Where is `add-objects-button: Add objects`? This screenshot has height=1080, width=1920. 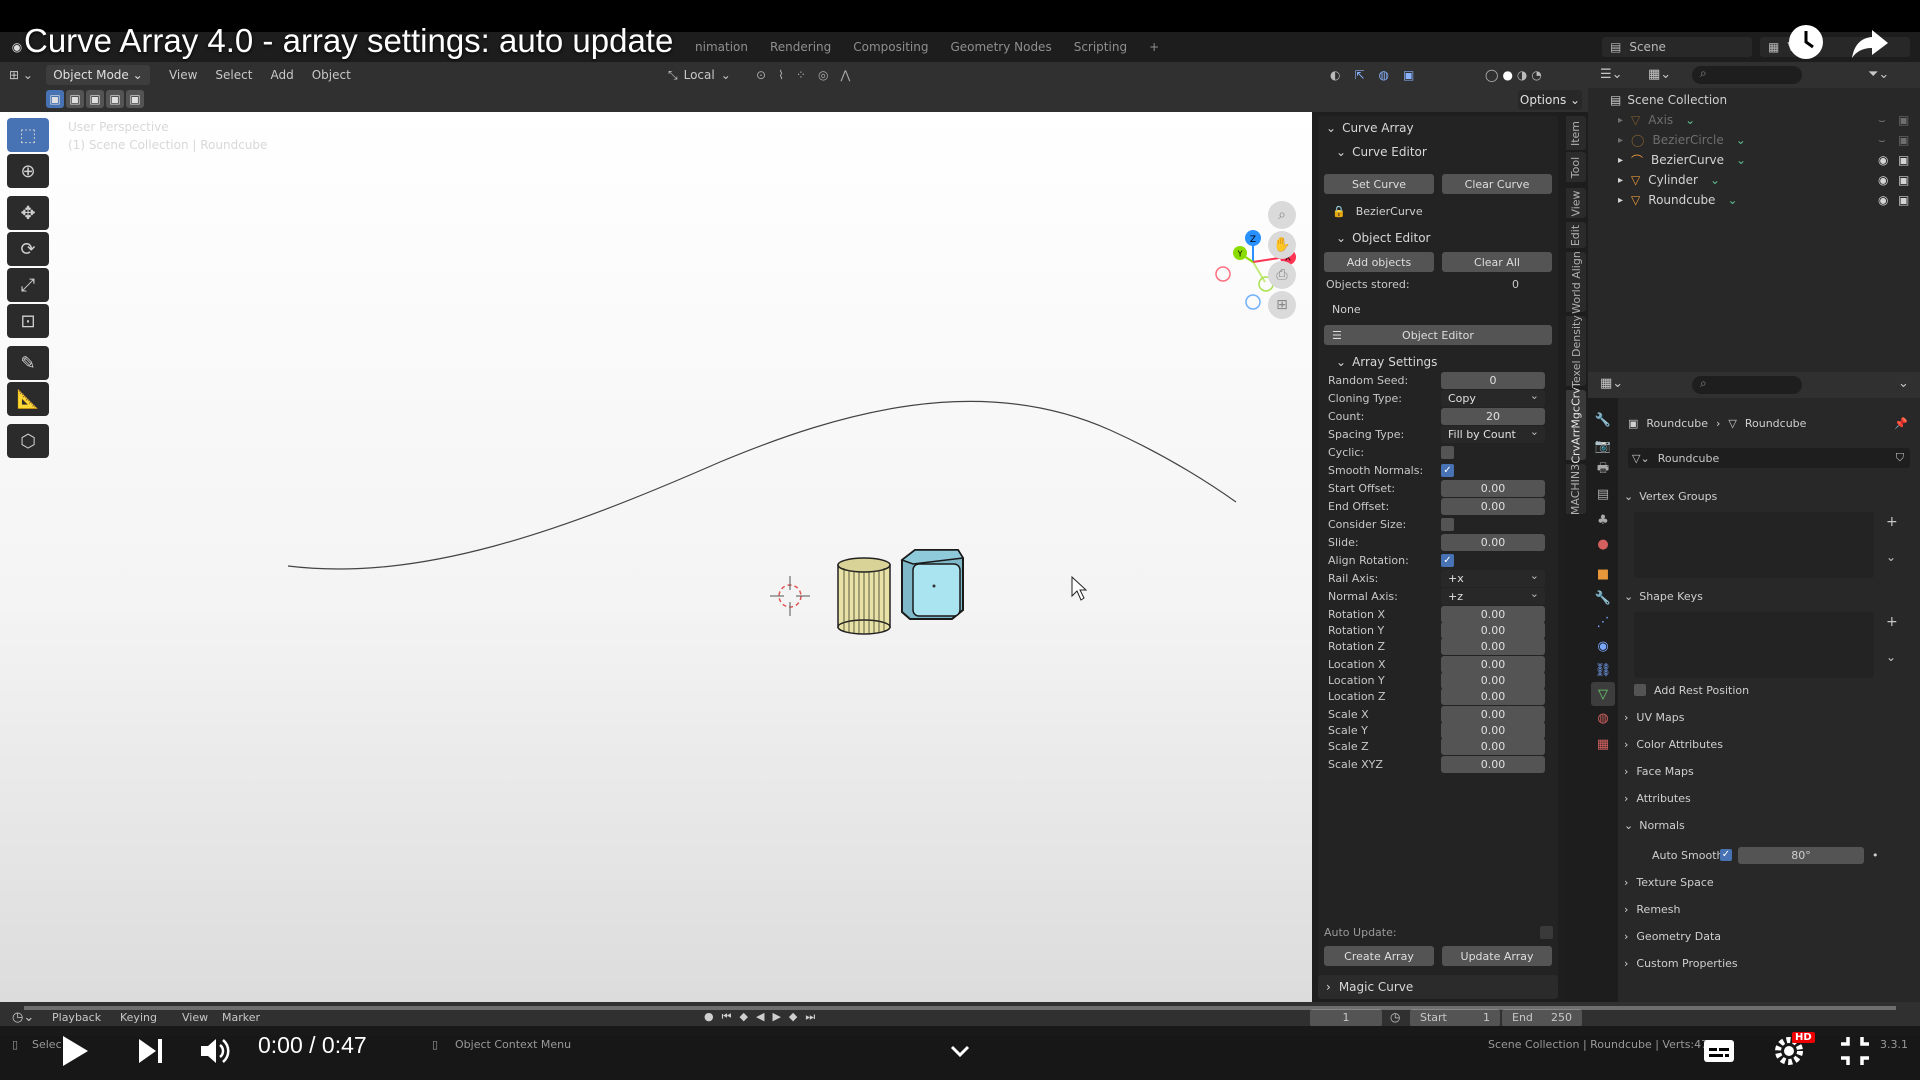 add-objects-button: Add objects is located at coordinates (1379, 262).